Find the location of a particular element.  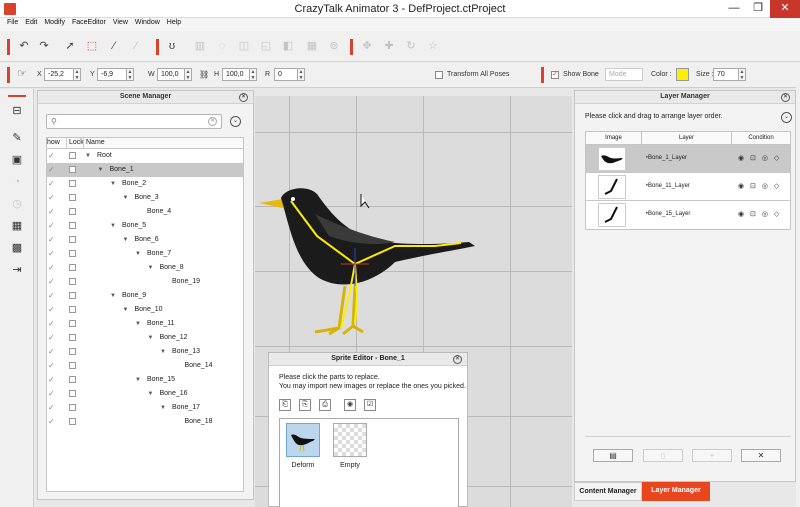

sprite-thumb-deform is located at coordinates (303, 440).